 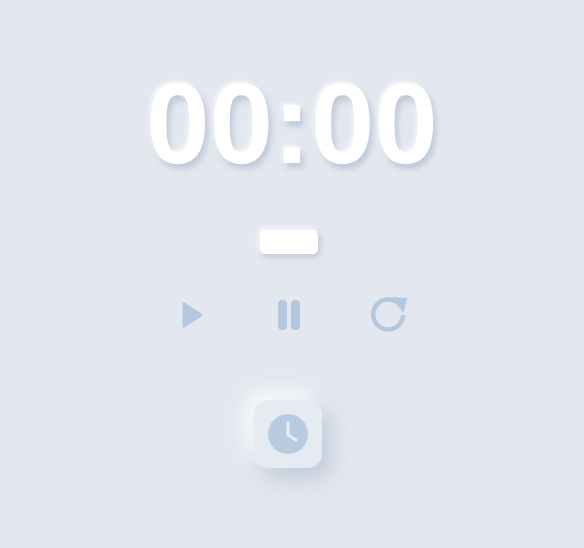 I want to click on reset-button, so click(x=388, y=315).